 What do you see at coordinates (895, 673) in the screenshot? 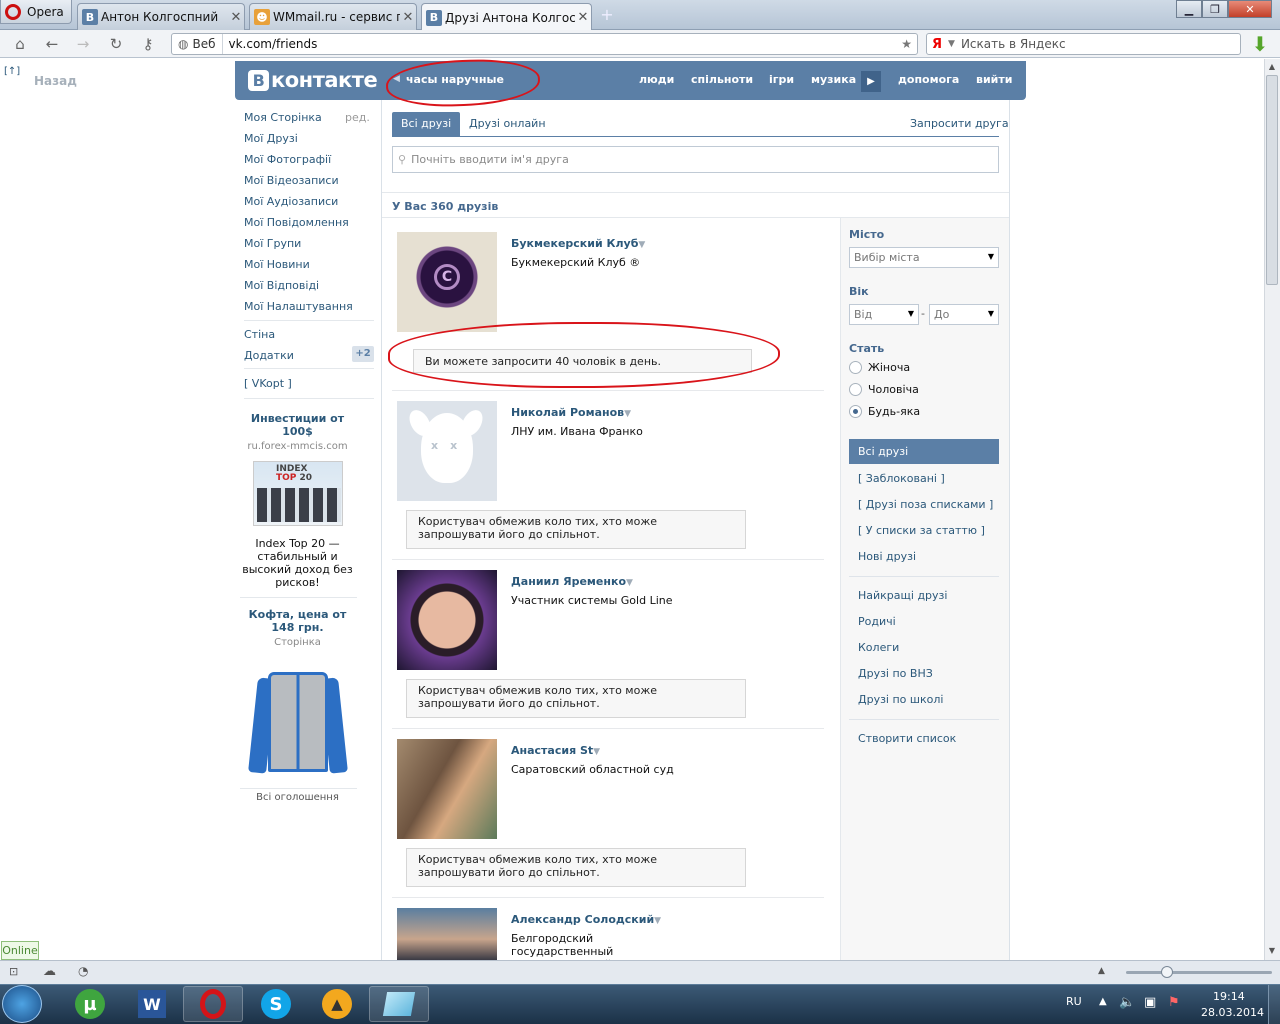
I see `list-university-friends: Друзі по ВНЗ` at bounding box center [895, 673].